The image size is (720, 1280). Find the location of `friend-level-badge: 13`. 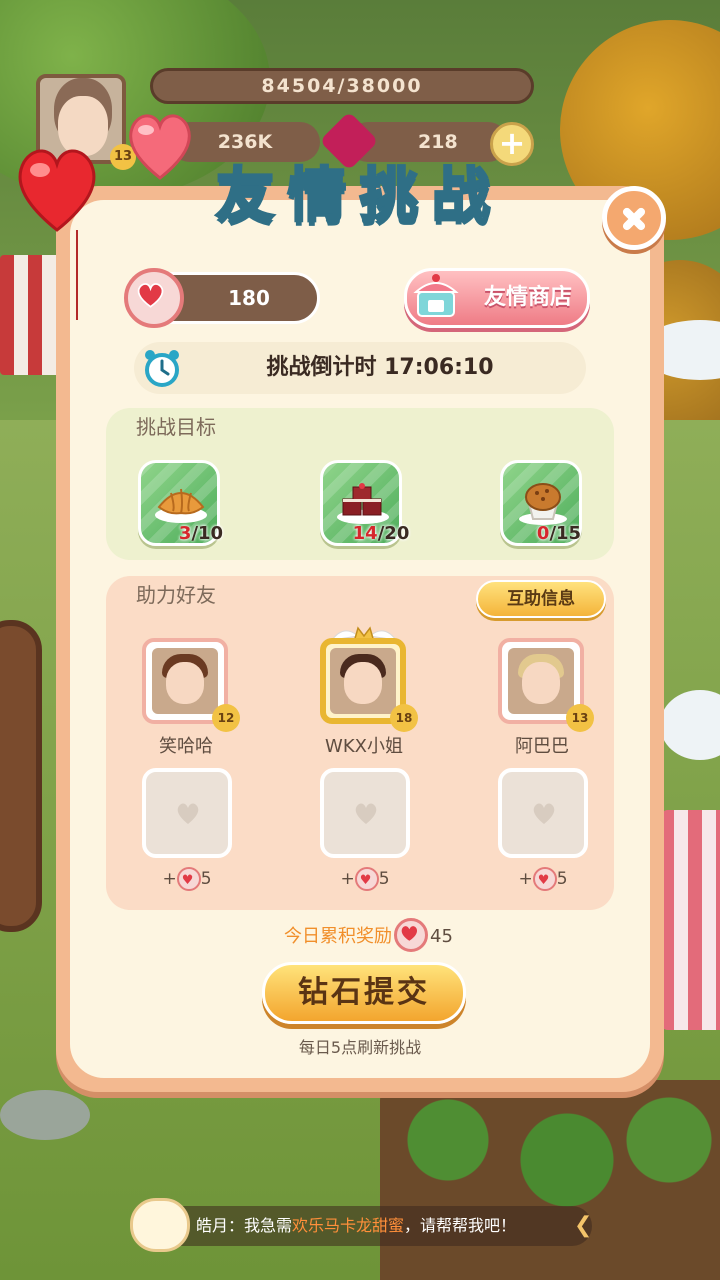

friend-level-badge: 13 is located at coordinates (580, 718).